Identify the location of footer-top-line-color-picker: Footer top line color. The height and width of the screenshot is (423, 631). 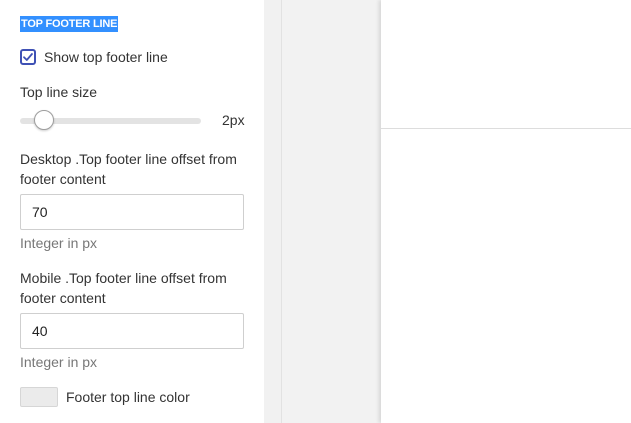
(105, 397).